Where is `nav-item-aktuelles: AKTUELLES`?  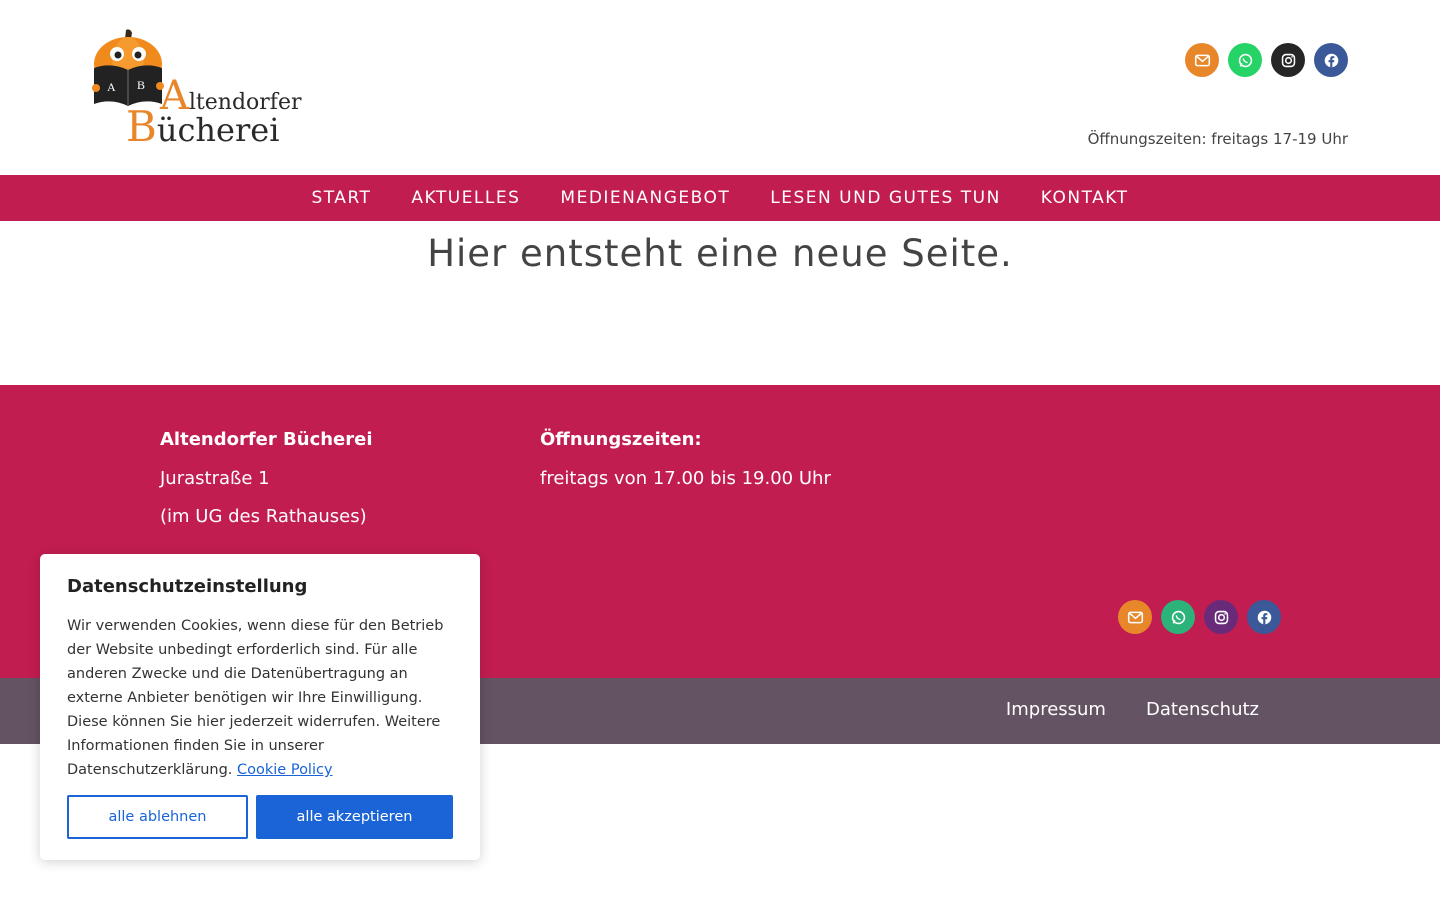 nav-item-aktuelles: AKTUELLES is located at coordinates (465, 198).